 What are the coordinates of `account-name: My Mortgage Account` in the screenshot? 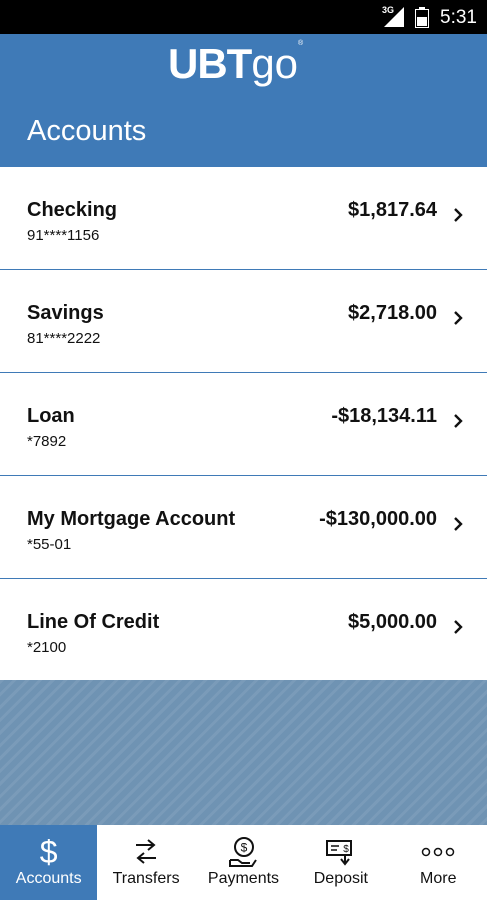 It's located at (131, 519).